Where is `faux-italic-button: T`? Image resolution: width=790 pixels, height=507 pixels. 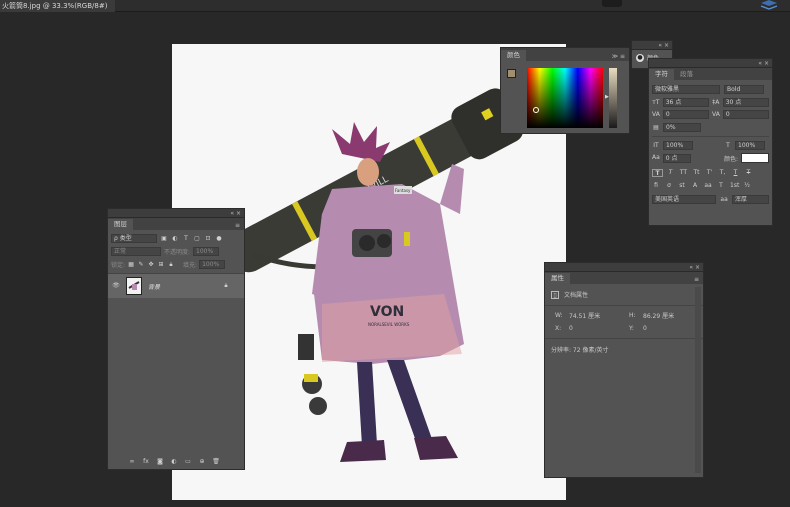 faux-italic-button: T is located at coordinates (670, 173).